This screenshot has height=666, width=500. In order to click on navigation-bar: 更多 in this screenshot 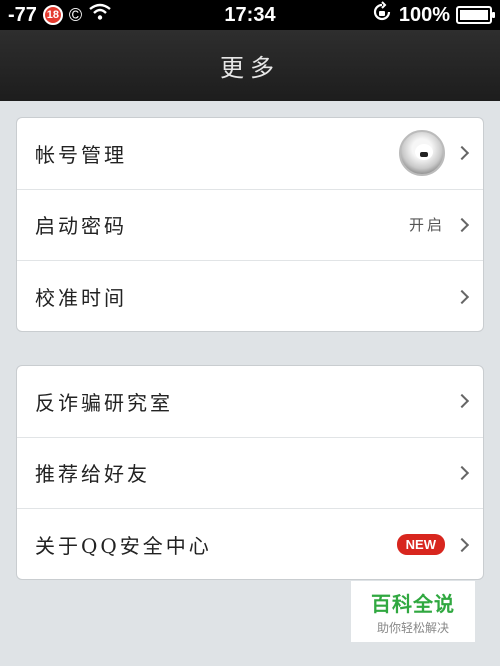, I will do `click(250, 65)`.